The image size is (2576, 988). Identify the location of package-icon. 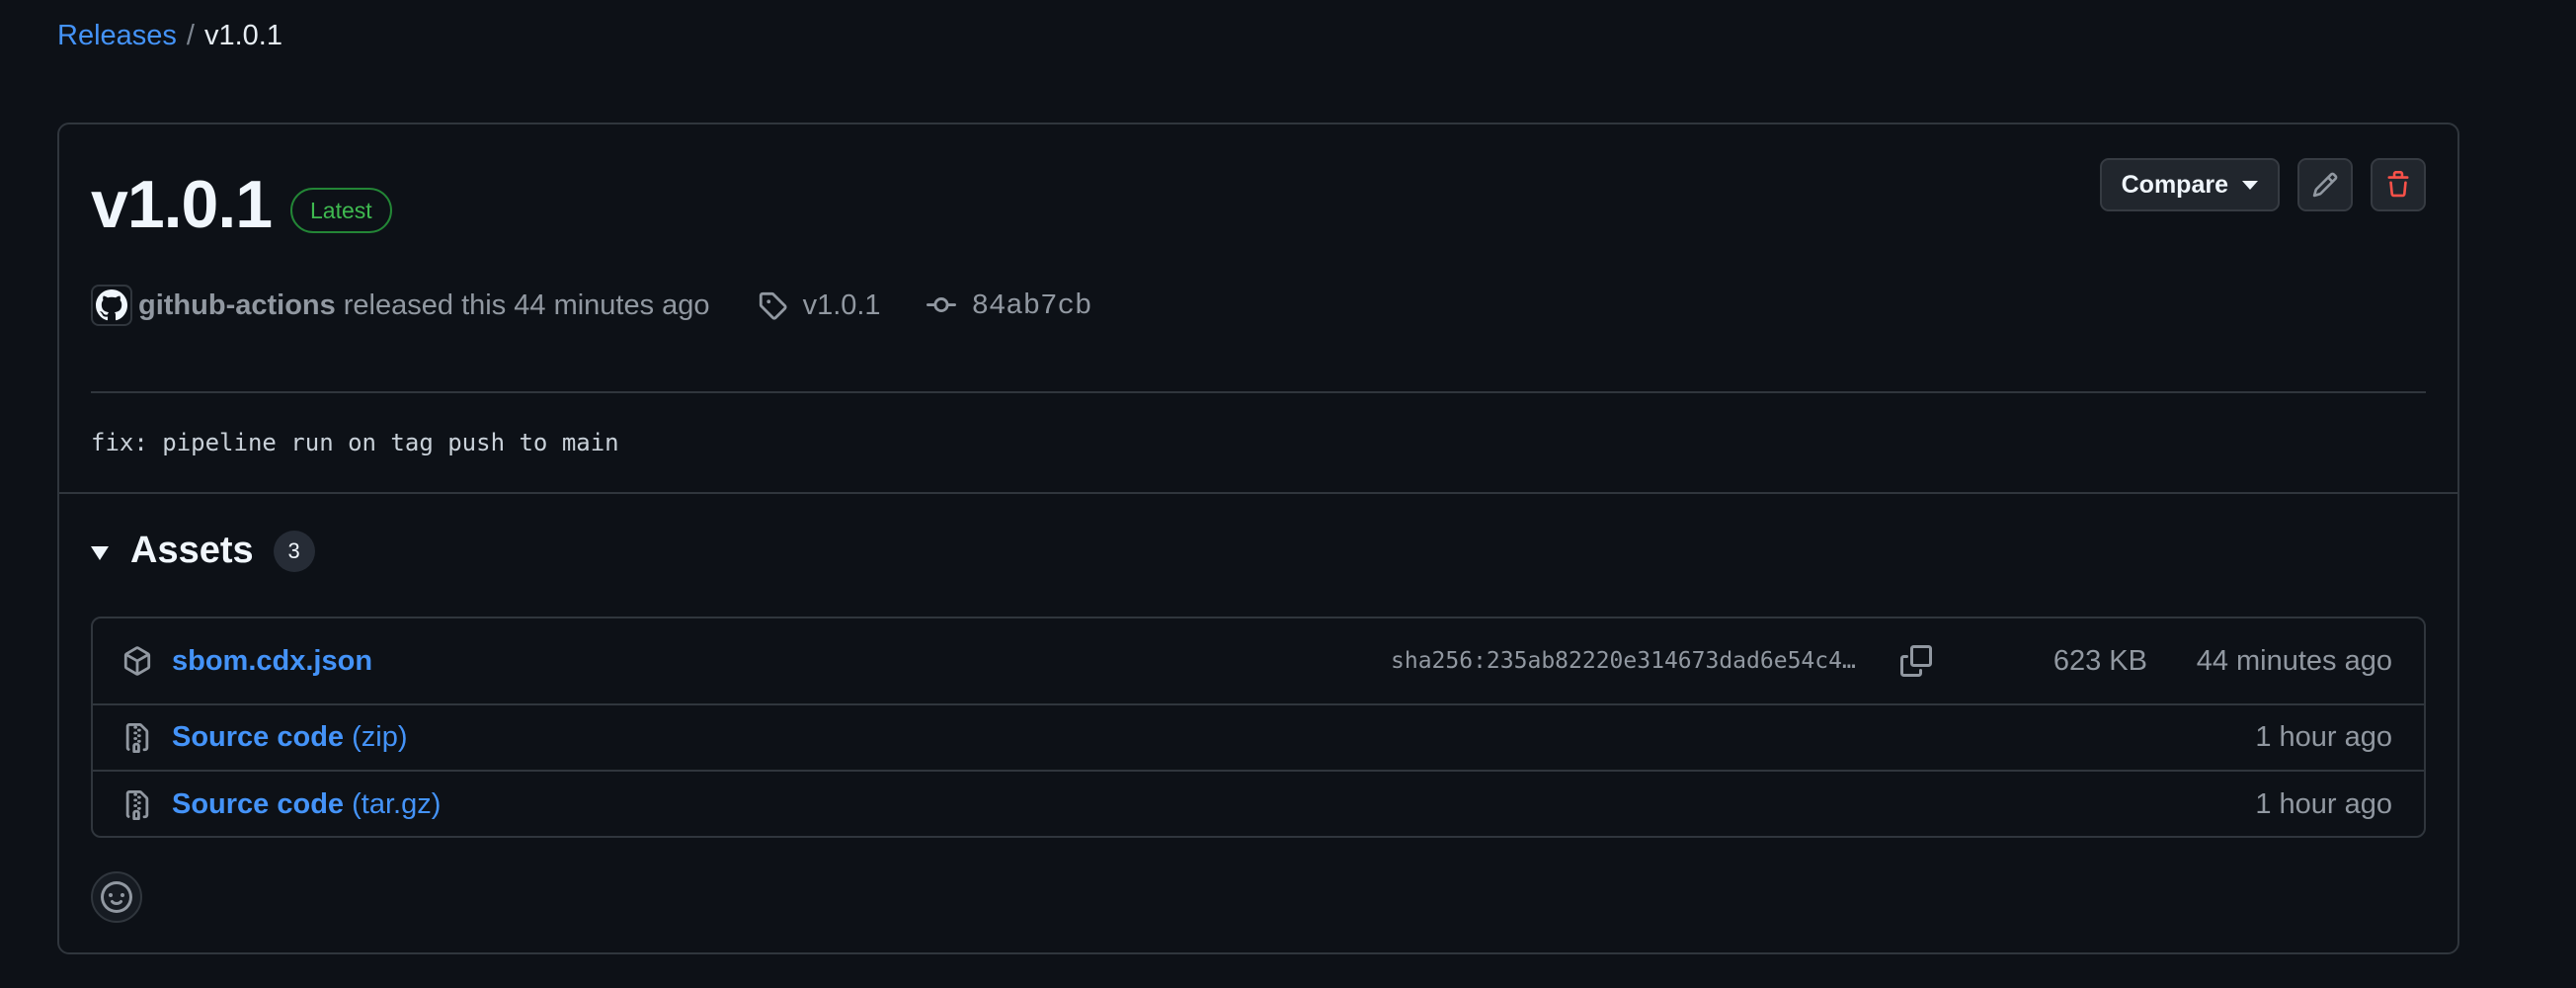
(137, 661).